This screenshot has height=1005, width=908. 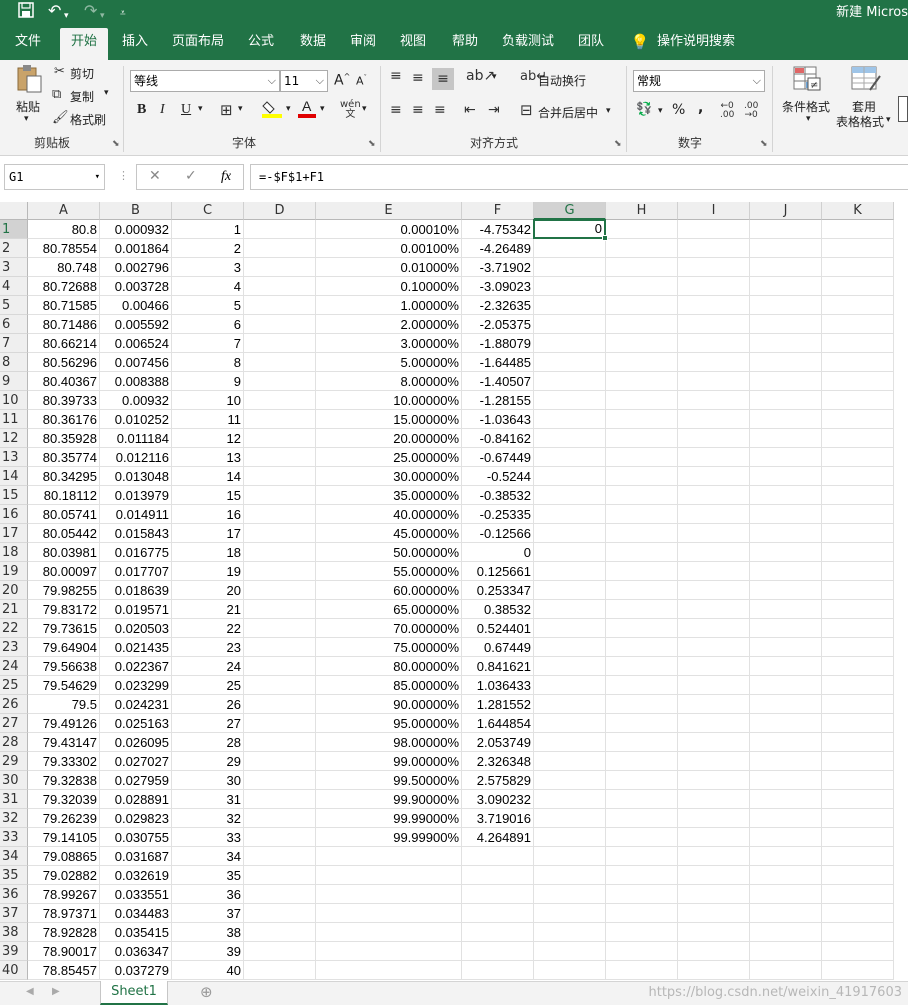 What do you see at coordinates (389, 476) in the screenshot?
I see `cell: 30.00000%` at bounding box center [389, 476].